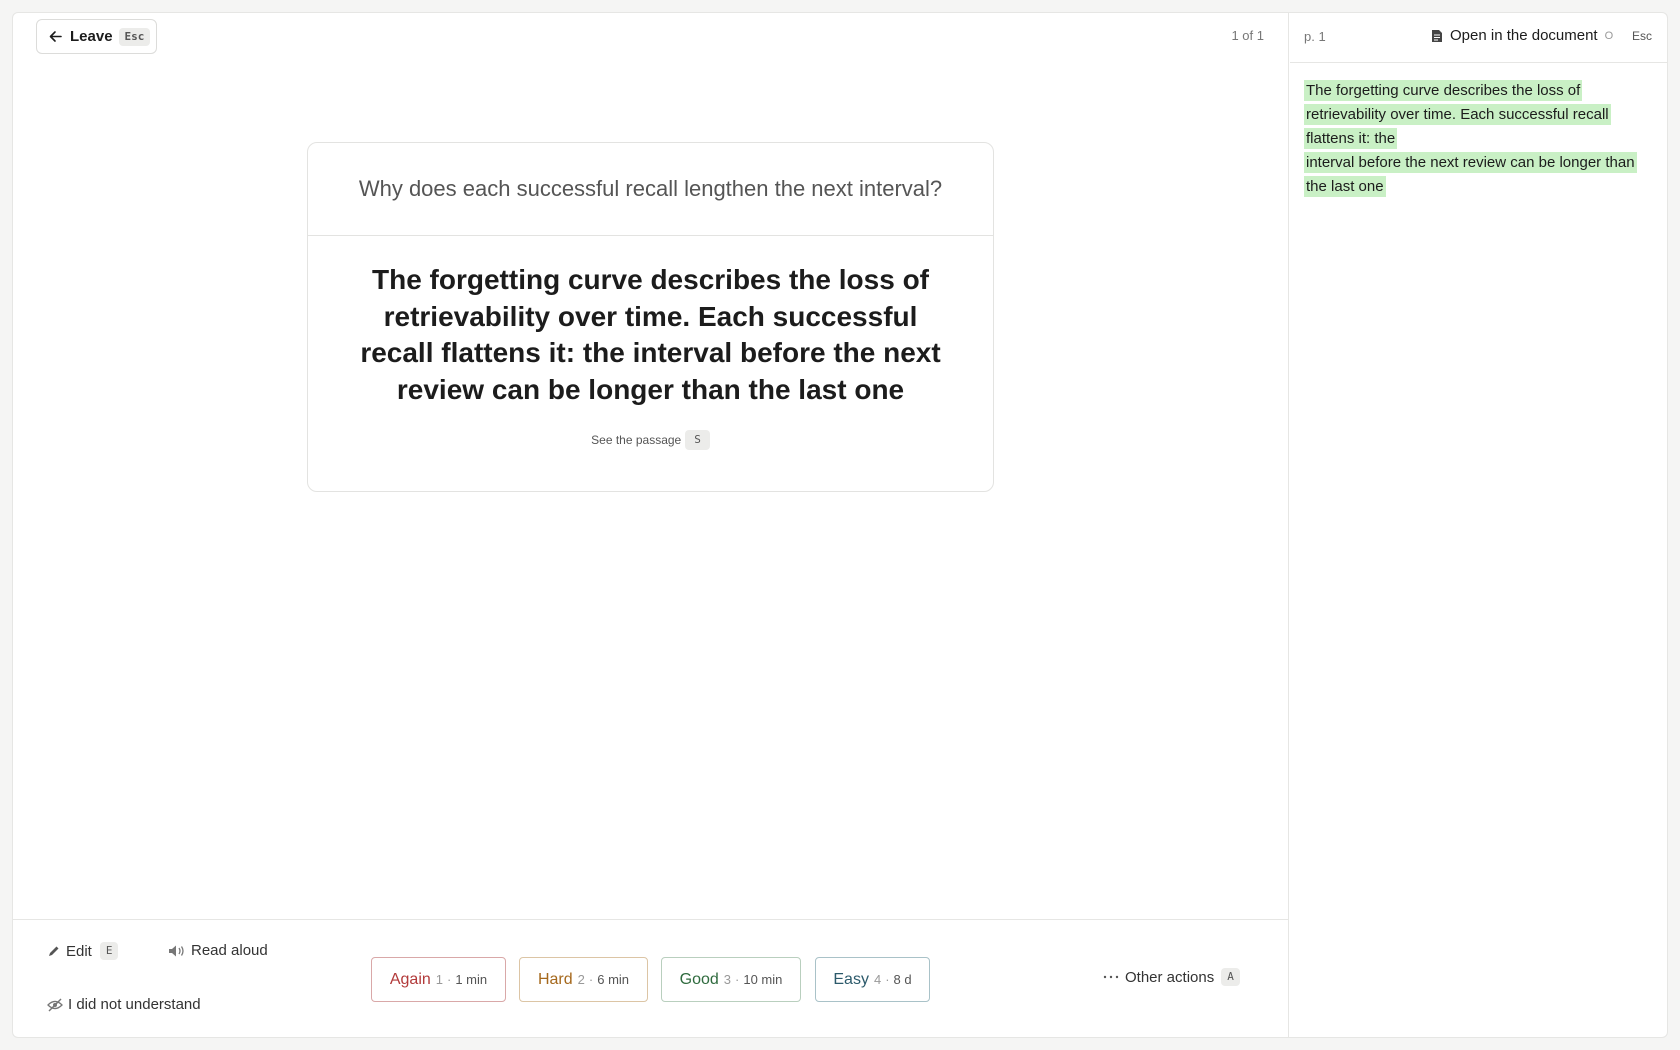 The image size is (1680, 1050). I want to click on see-passage-shortcut: S, so click(697, 440).